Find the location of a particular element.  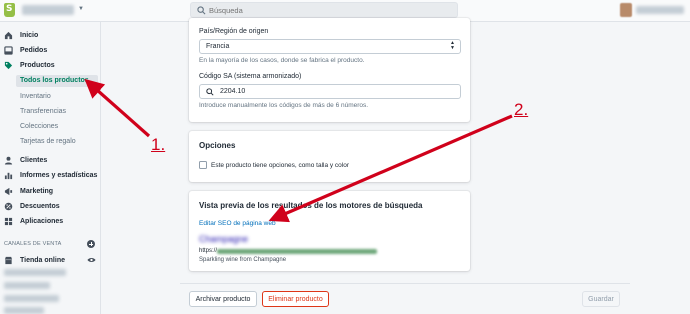

marketing-icon is located at coordinates (8, 191).